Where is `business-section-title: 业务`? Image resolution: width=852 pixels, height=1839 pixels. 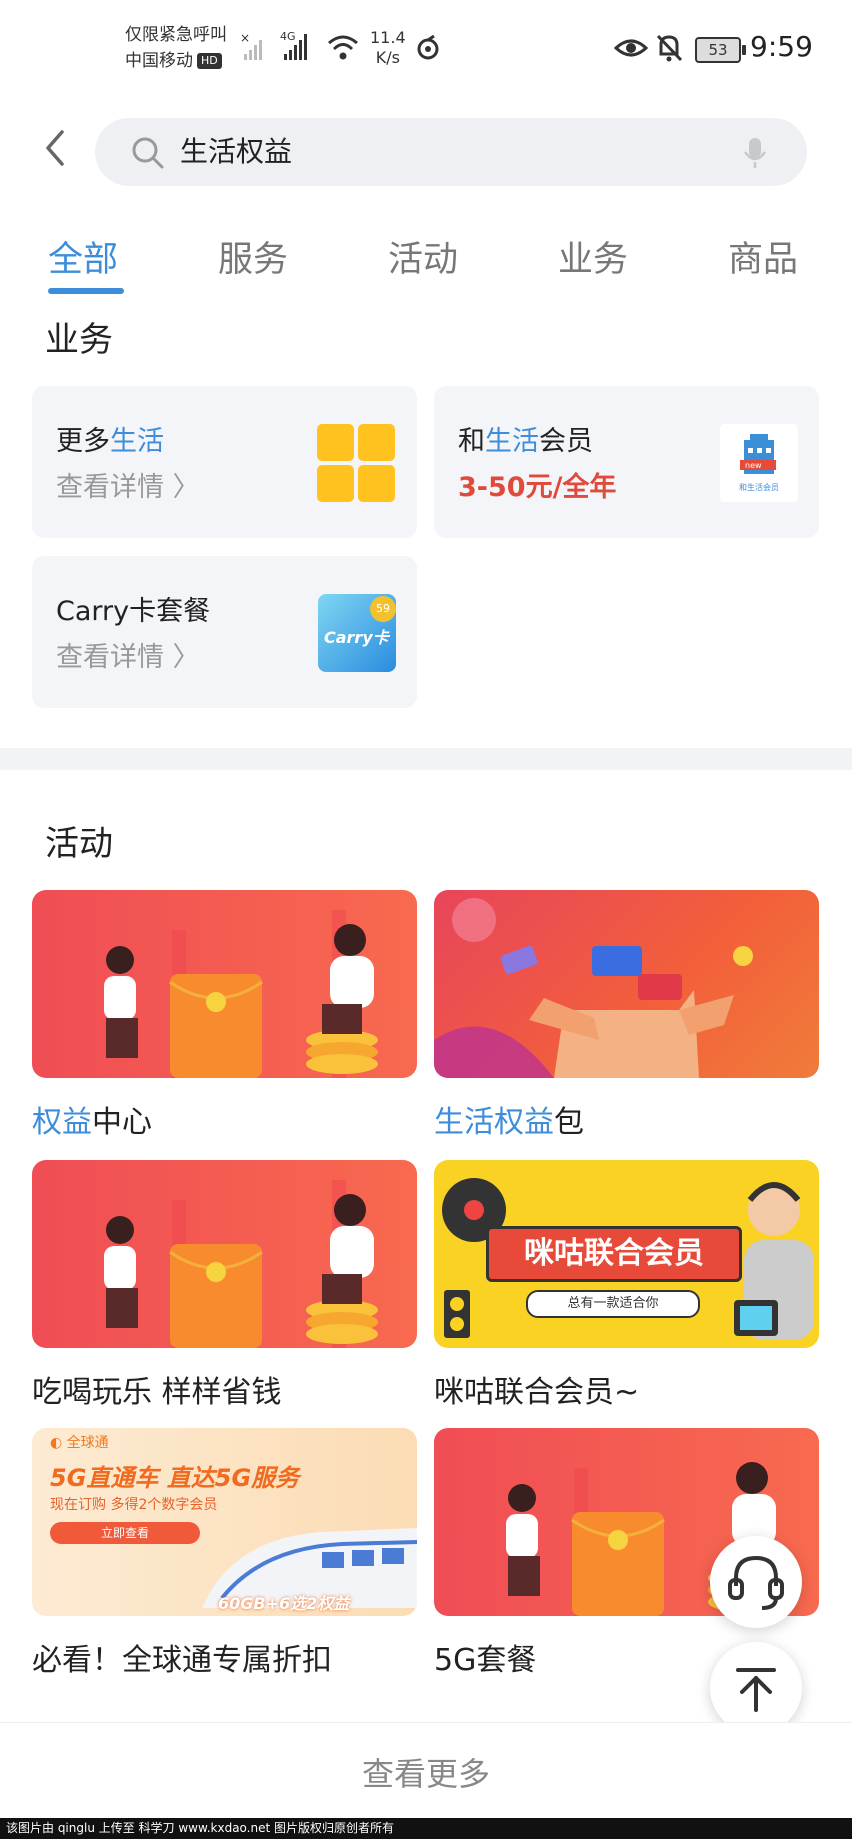
business-section-title: 业务 is located at coordinates (79, 340).